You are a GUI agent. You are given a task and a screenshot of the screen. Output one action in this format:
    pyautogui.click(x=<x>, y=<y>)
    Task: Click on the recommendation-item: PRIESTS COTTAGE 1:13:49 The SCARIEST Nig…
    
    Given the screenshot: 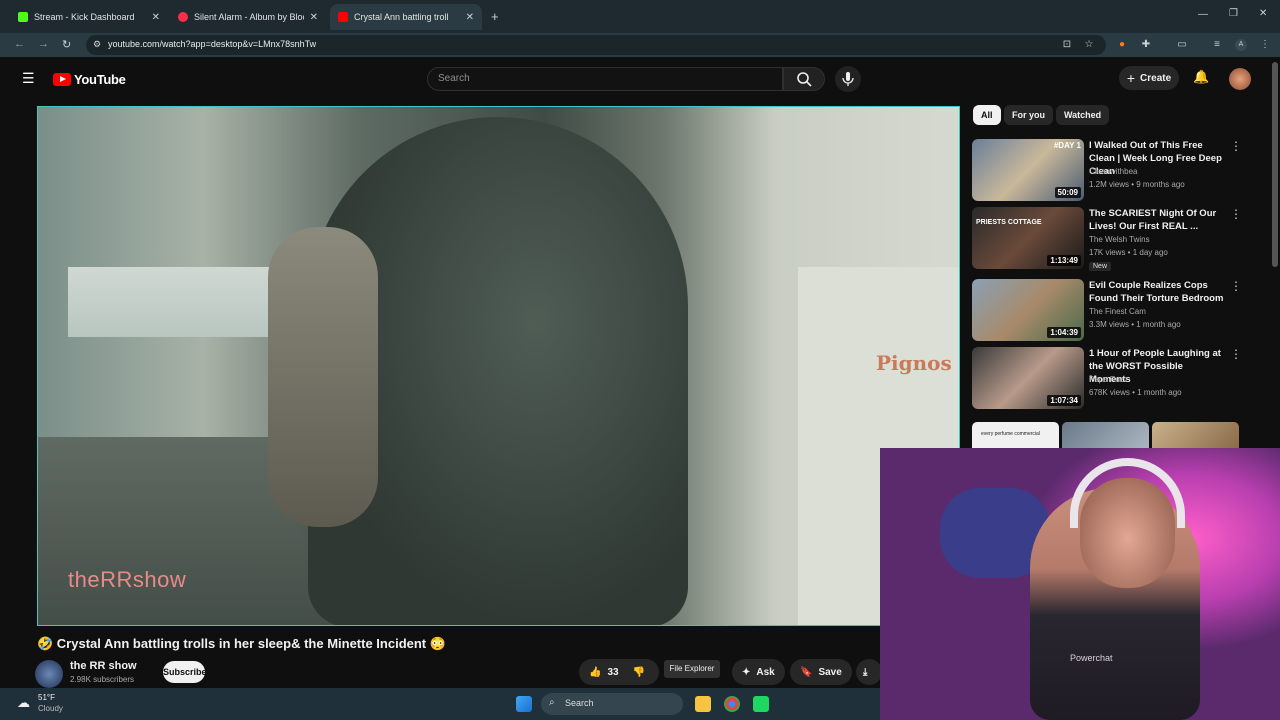 What is the action you would take?
    pyautogui.click(x=1112, y=239)
    